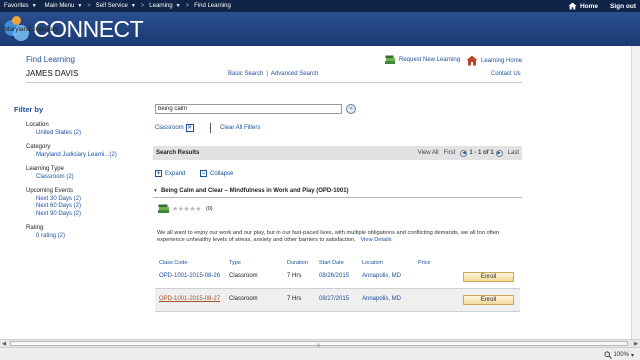 Image resolution: width=640 pixels, height=360 pixels. I want to click on magnifier-icon, so click(608, 355).